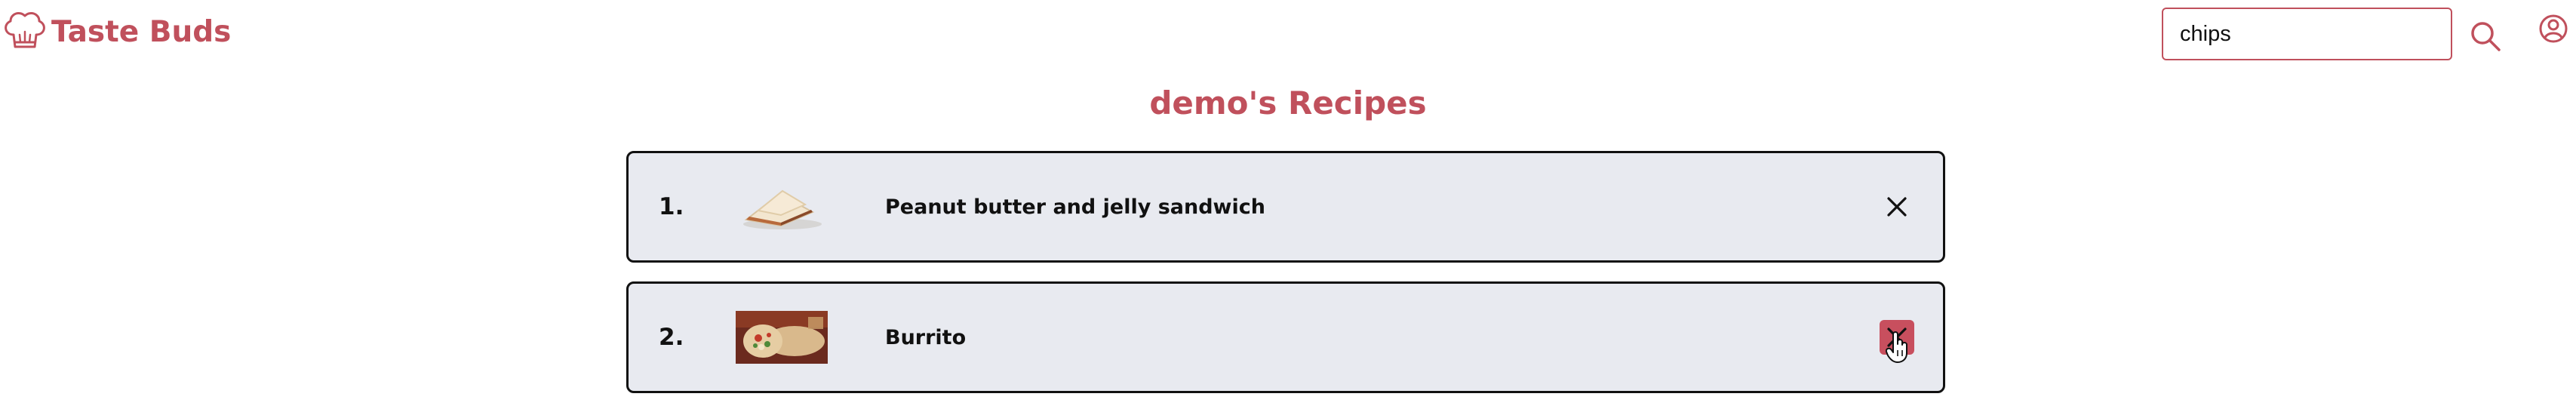 Image resolution: width=2576 pixels, height=409 pixels. I want to click on brand-home-link: Taste Buds, so click(116, 31).